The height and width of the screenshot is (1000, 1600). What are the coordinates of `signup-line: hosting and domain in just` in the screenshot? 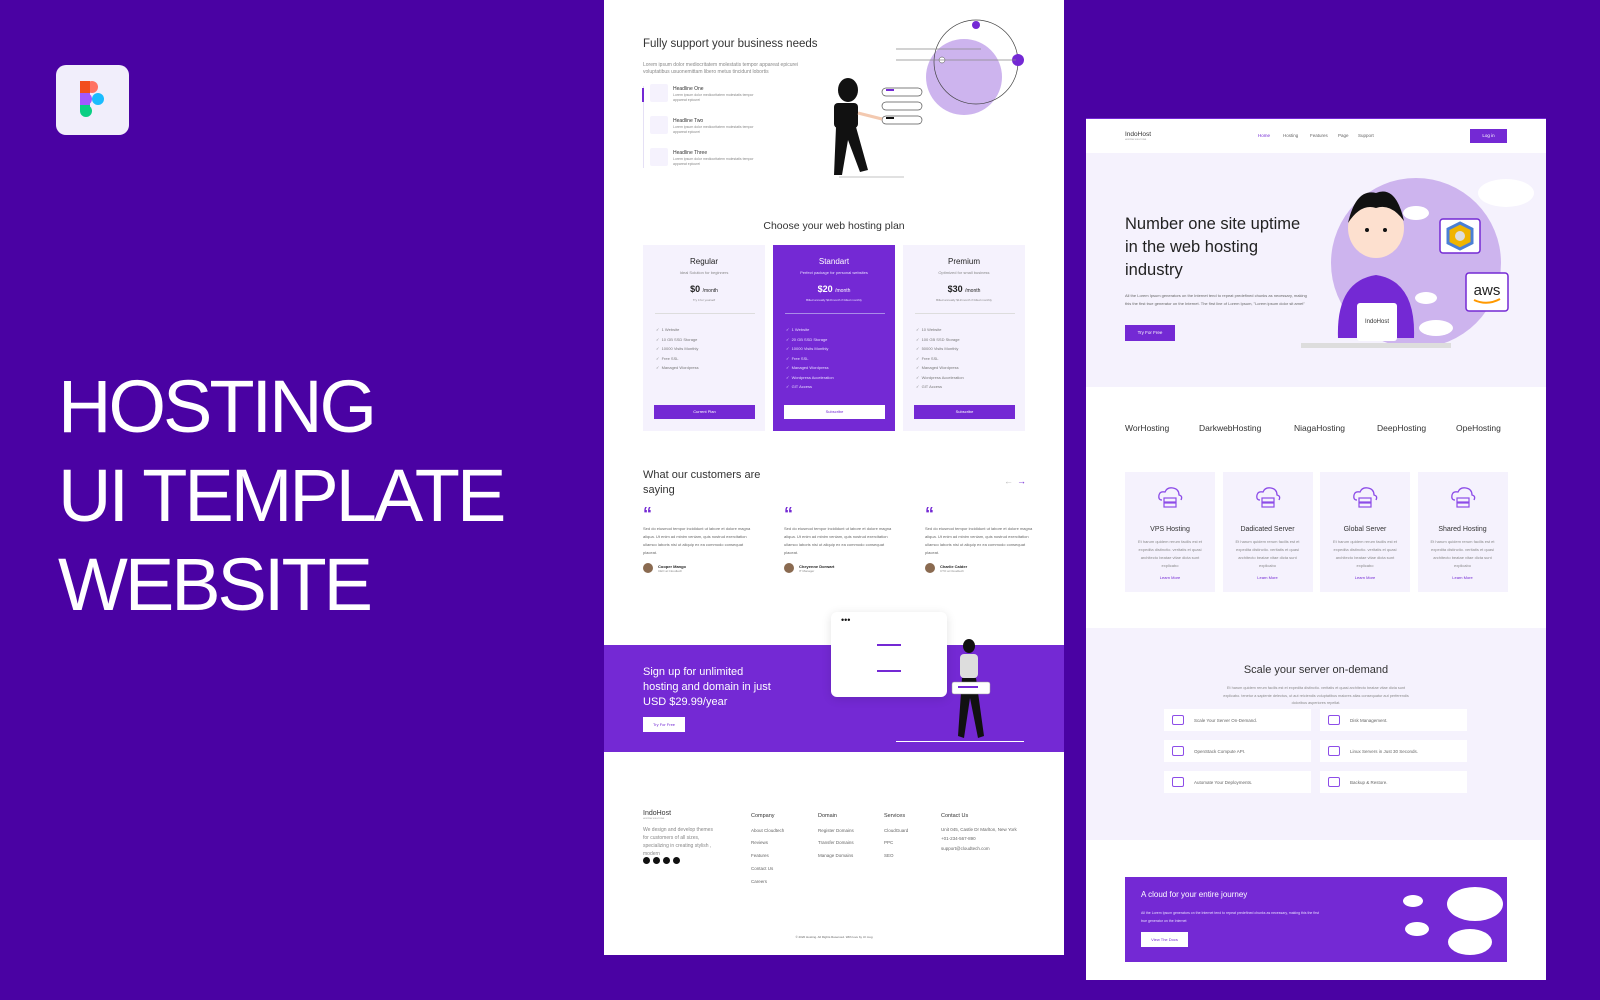 It's located at (707, 687).